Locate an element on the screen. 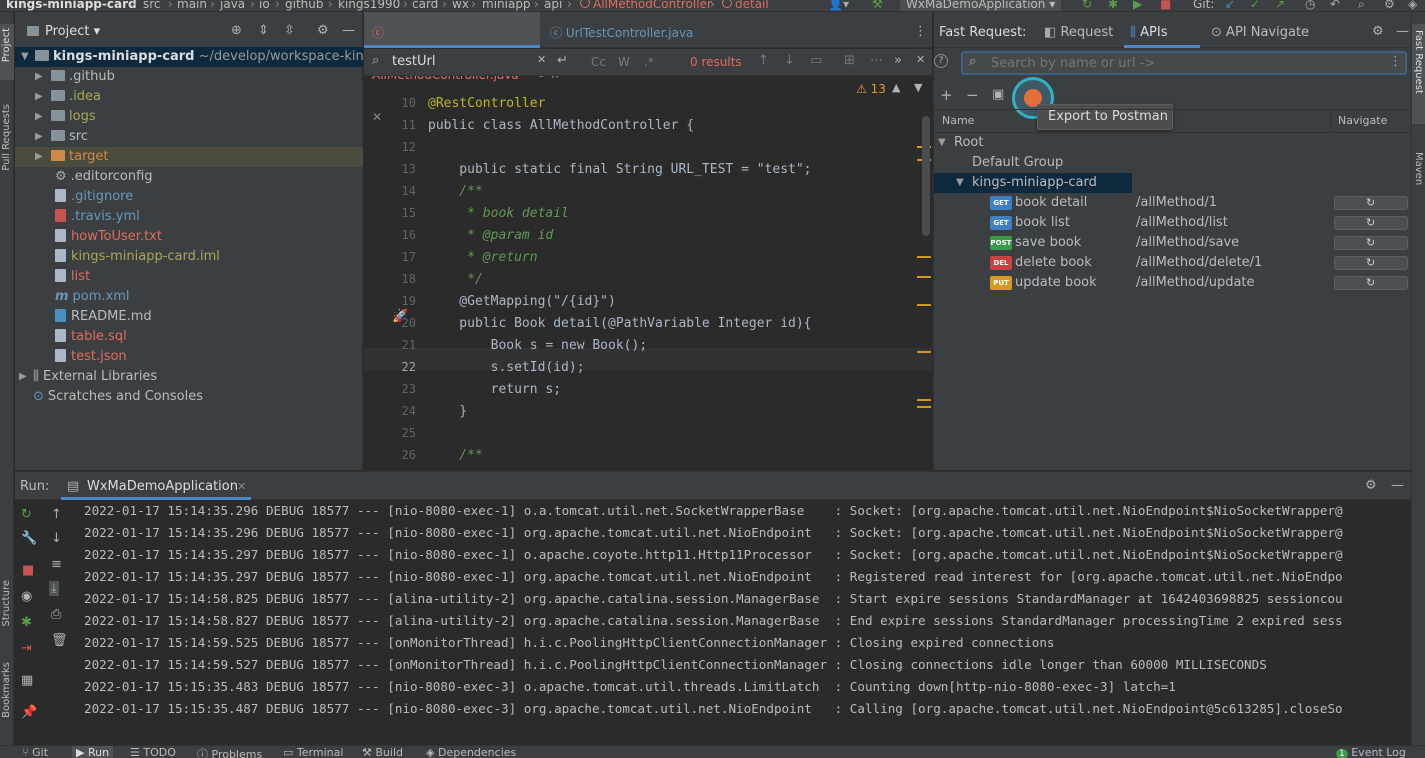 The height and width of the screenshot is (758, 1425). more-tabs-icon: ⋮ is located at coordinates (920, 31).